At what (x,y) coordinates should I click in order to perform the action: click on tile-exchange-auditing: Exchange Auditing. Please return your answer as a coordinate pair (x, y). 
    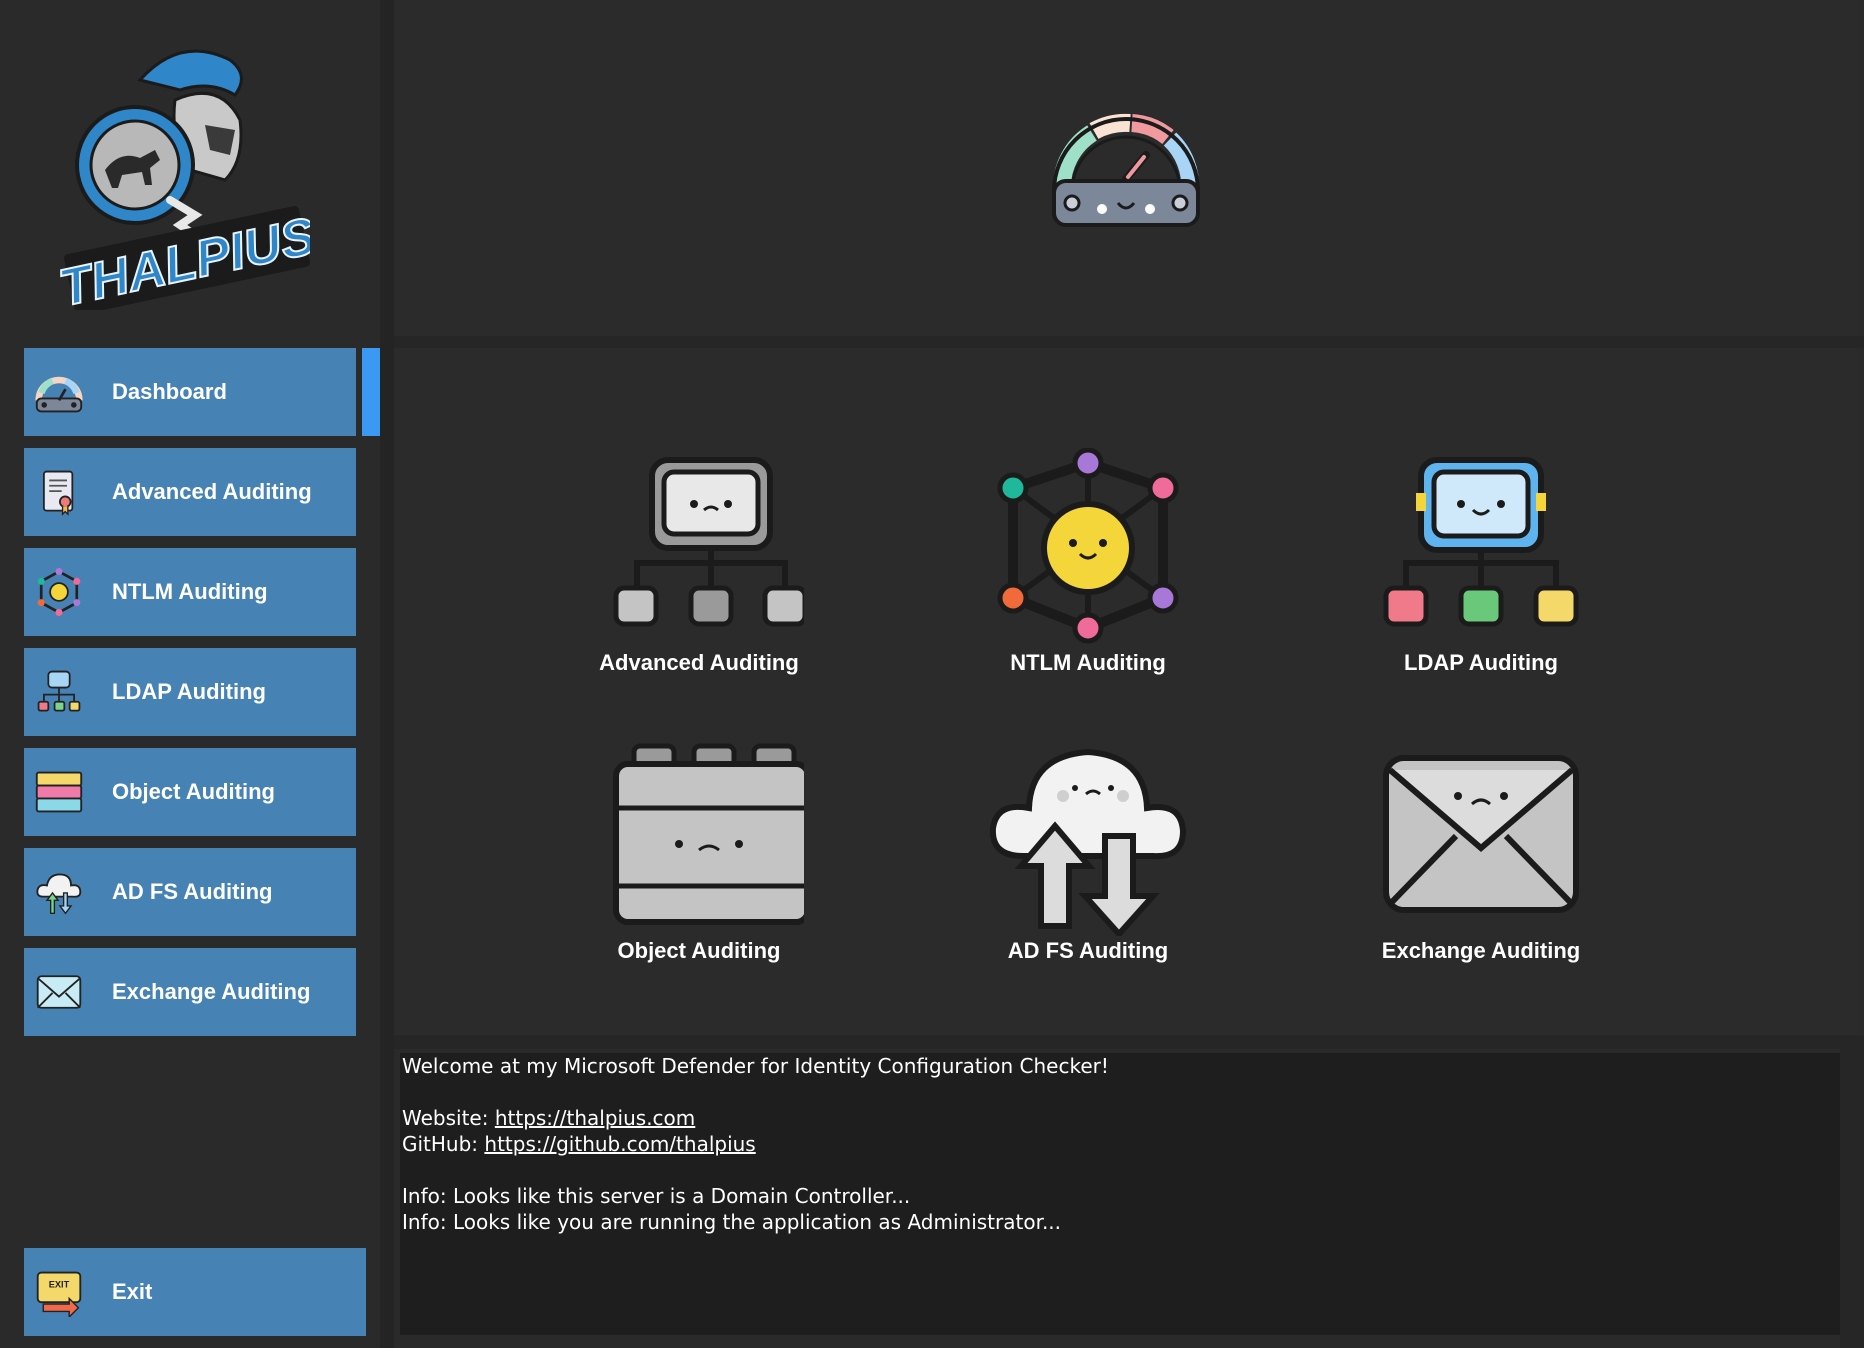
    Looking at the image, I should click on (1481, 851).